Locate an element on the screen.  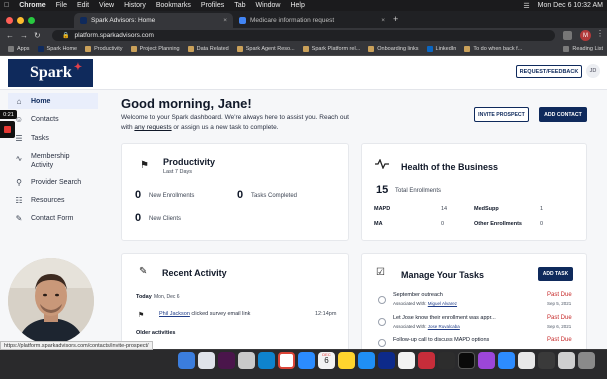
any-requests-link: any requests is located at coordinates (152, 127).